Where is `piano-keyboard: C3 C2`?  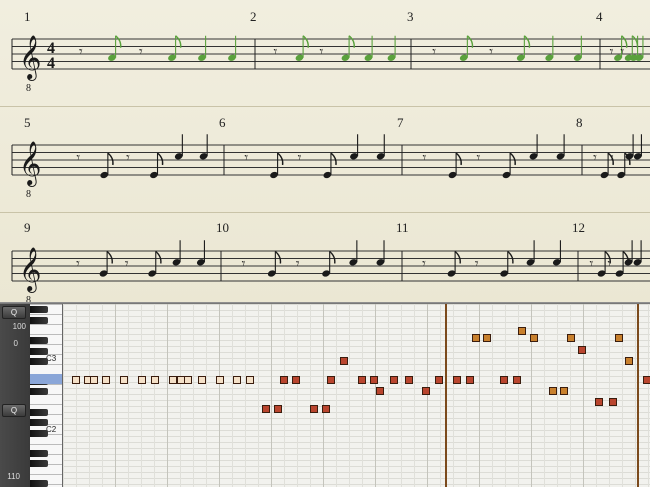 piano-keyboard: C3 C2 is located at coordinates (46, 395).